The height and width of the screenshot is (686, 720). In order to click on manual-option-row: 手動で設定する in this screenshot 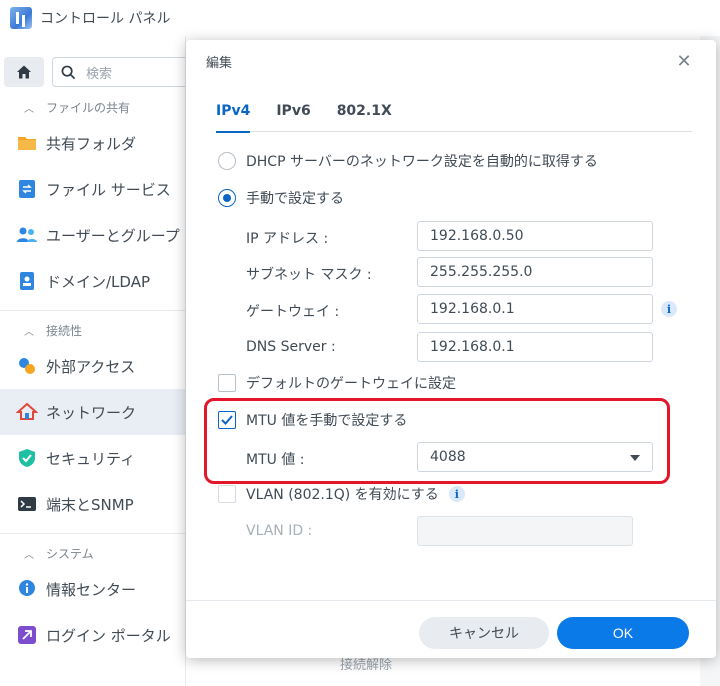, I will do `click(281, 198)`.